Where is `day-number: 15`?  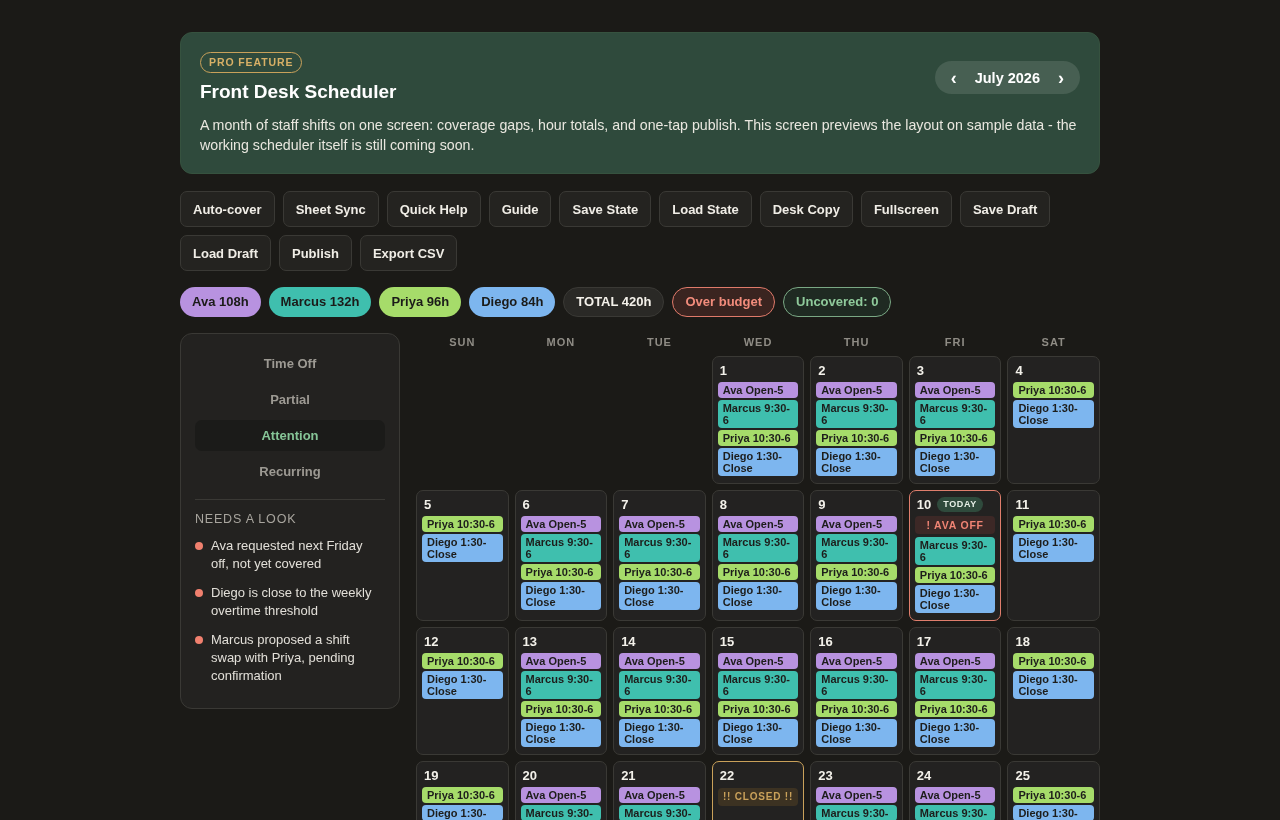 day-number: 15 is located at coordinates (727, 641).